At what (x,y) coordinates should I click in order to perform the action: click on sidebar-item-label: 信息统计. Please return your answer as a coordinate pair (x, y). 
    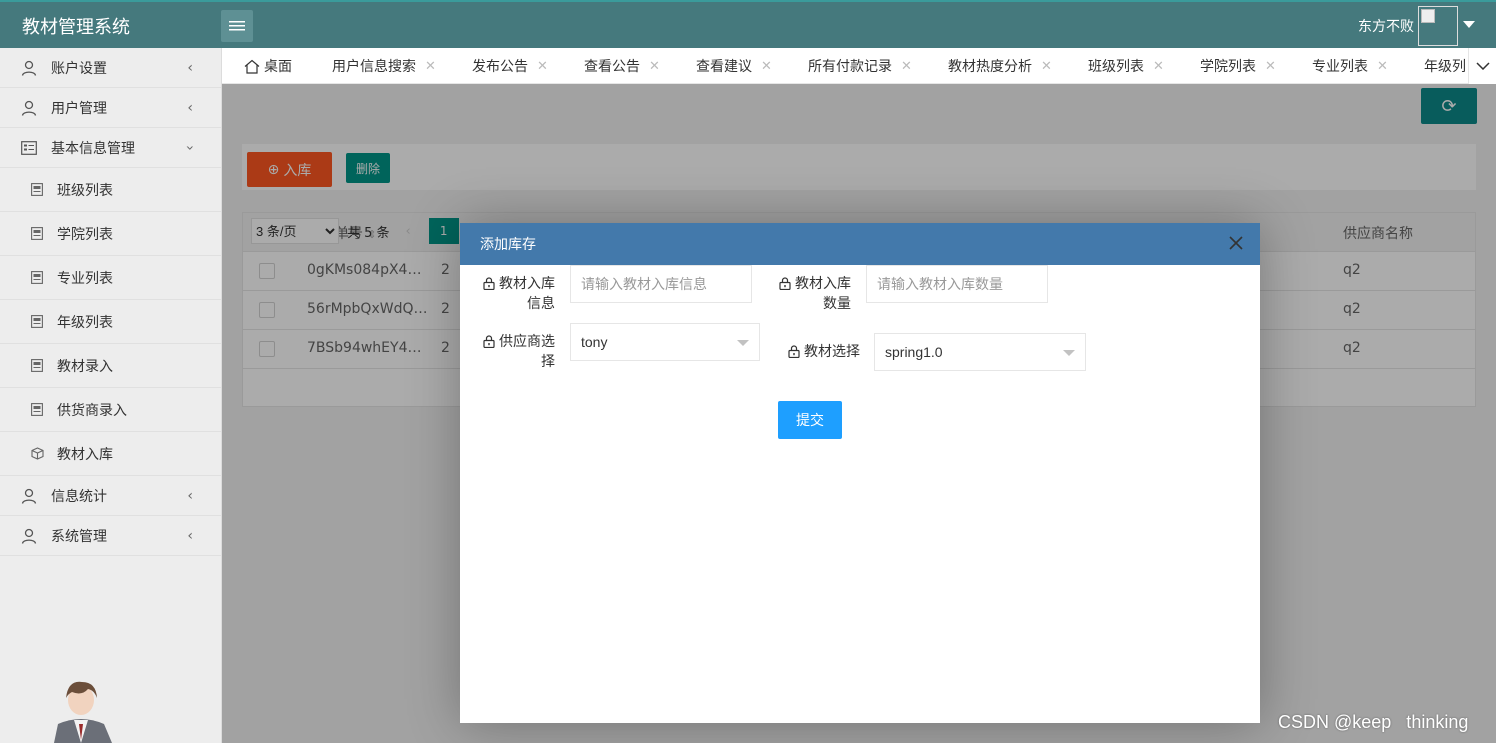
    Looking at the image, I should click on (79, 496).